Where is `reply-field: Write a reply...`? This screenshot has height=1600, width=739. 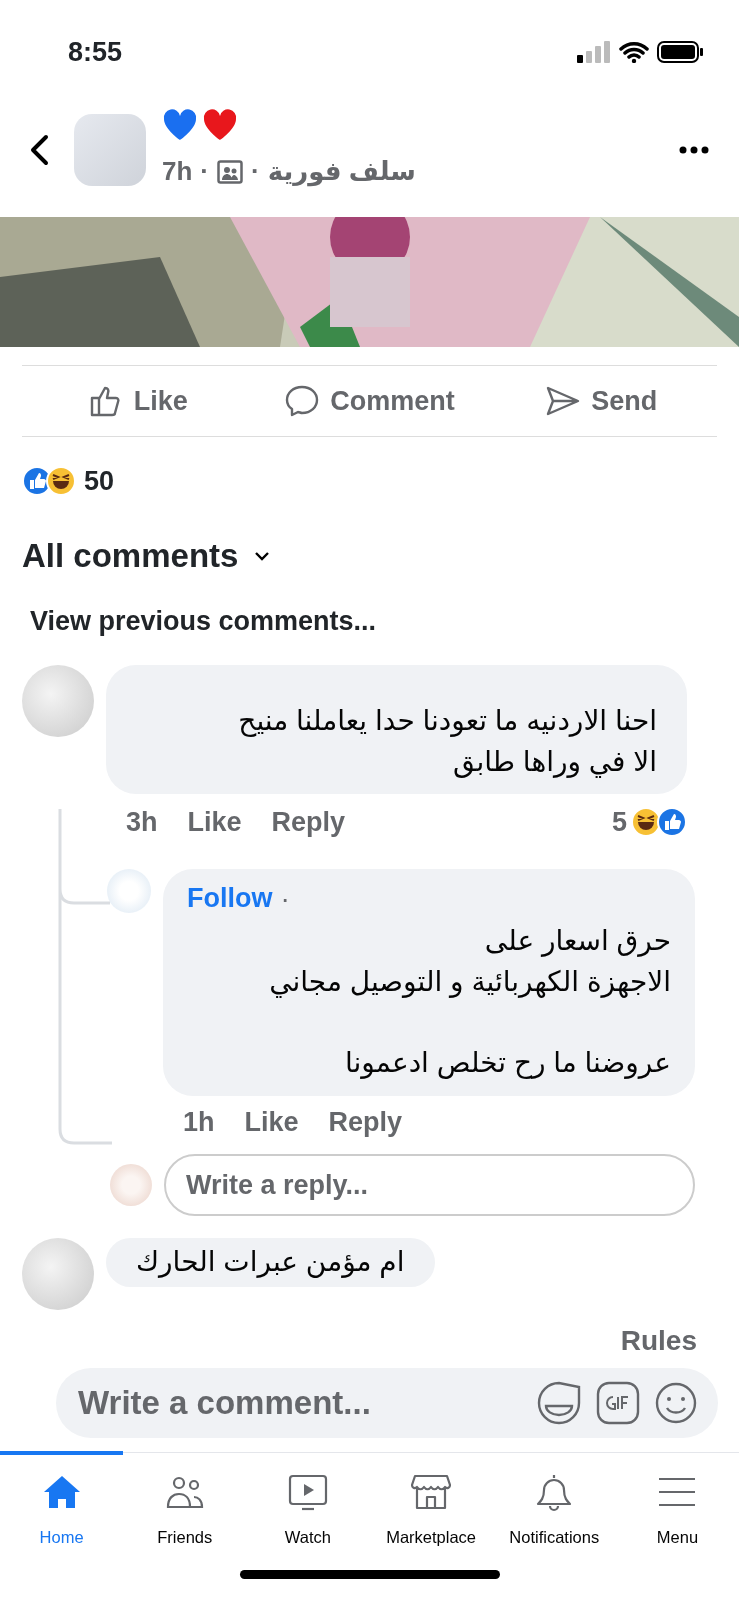
reply-field: Write a reply... is located at coordinates (429, 1185).